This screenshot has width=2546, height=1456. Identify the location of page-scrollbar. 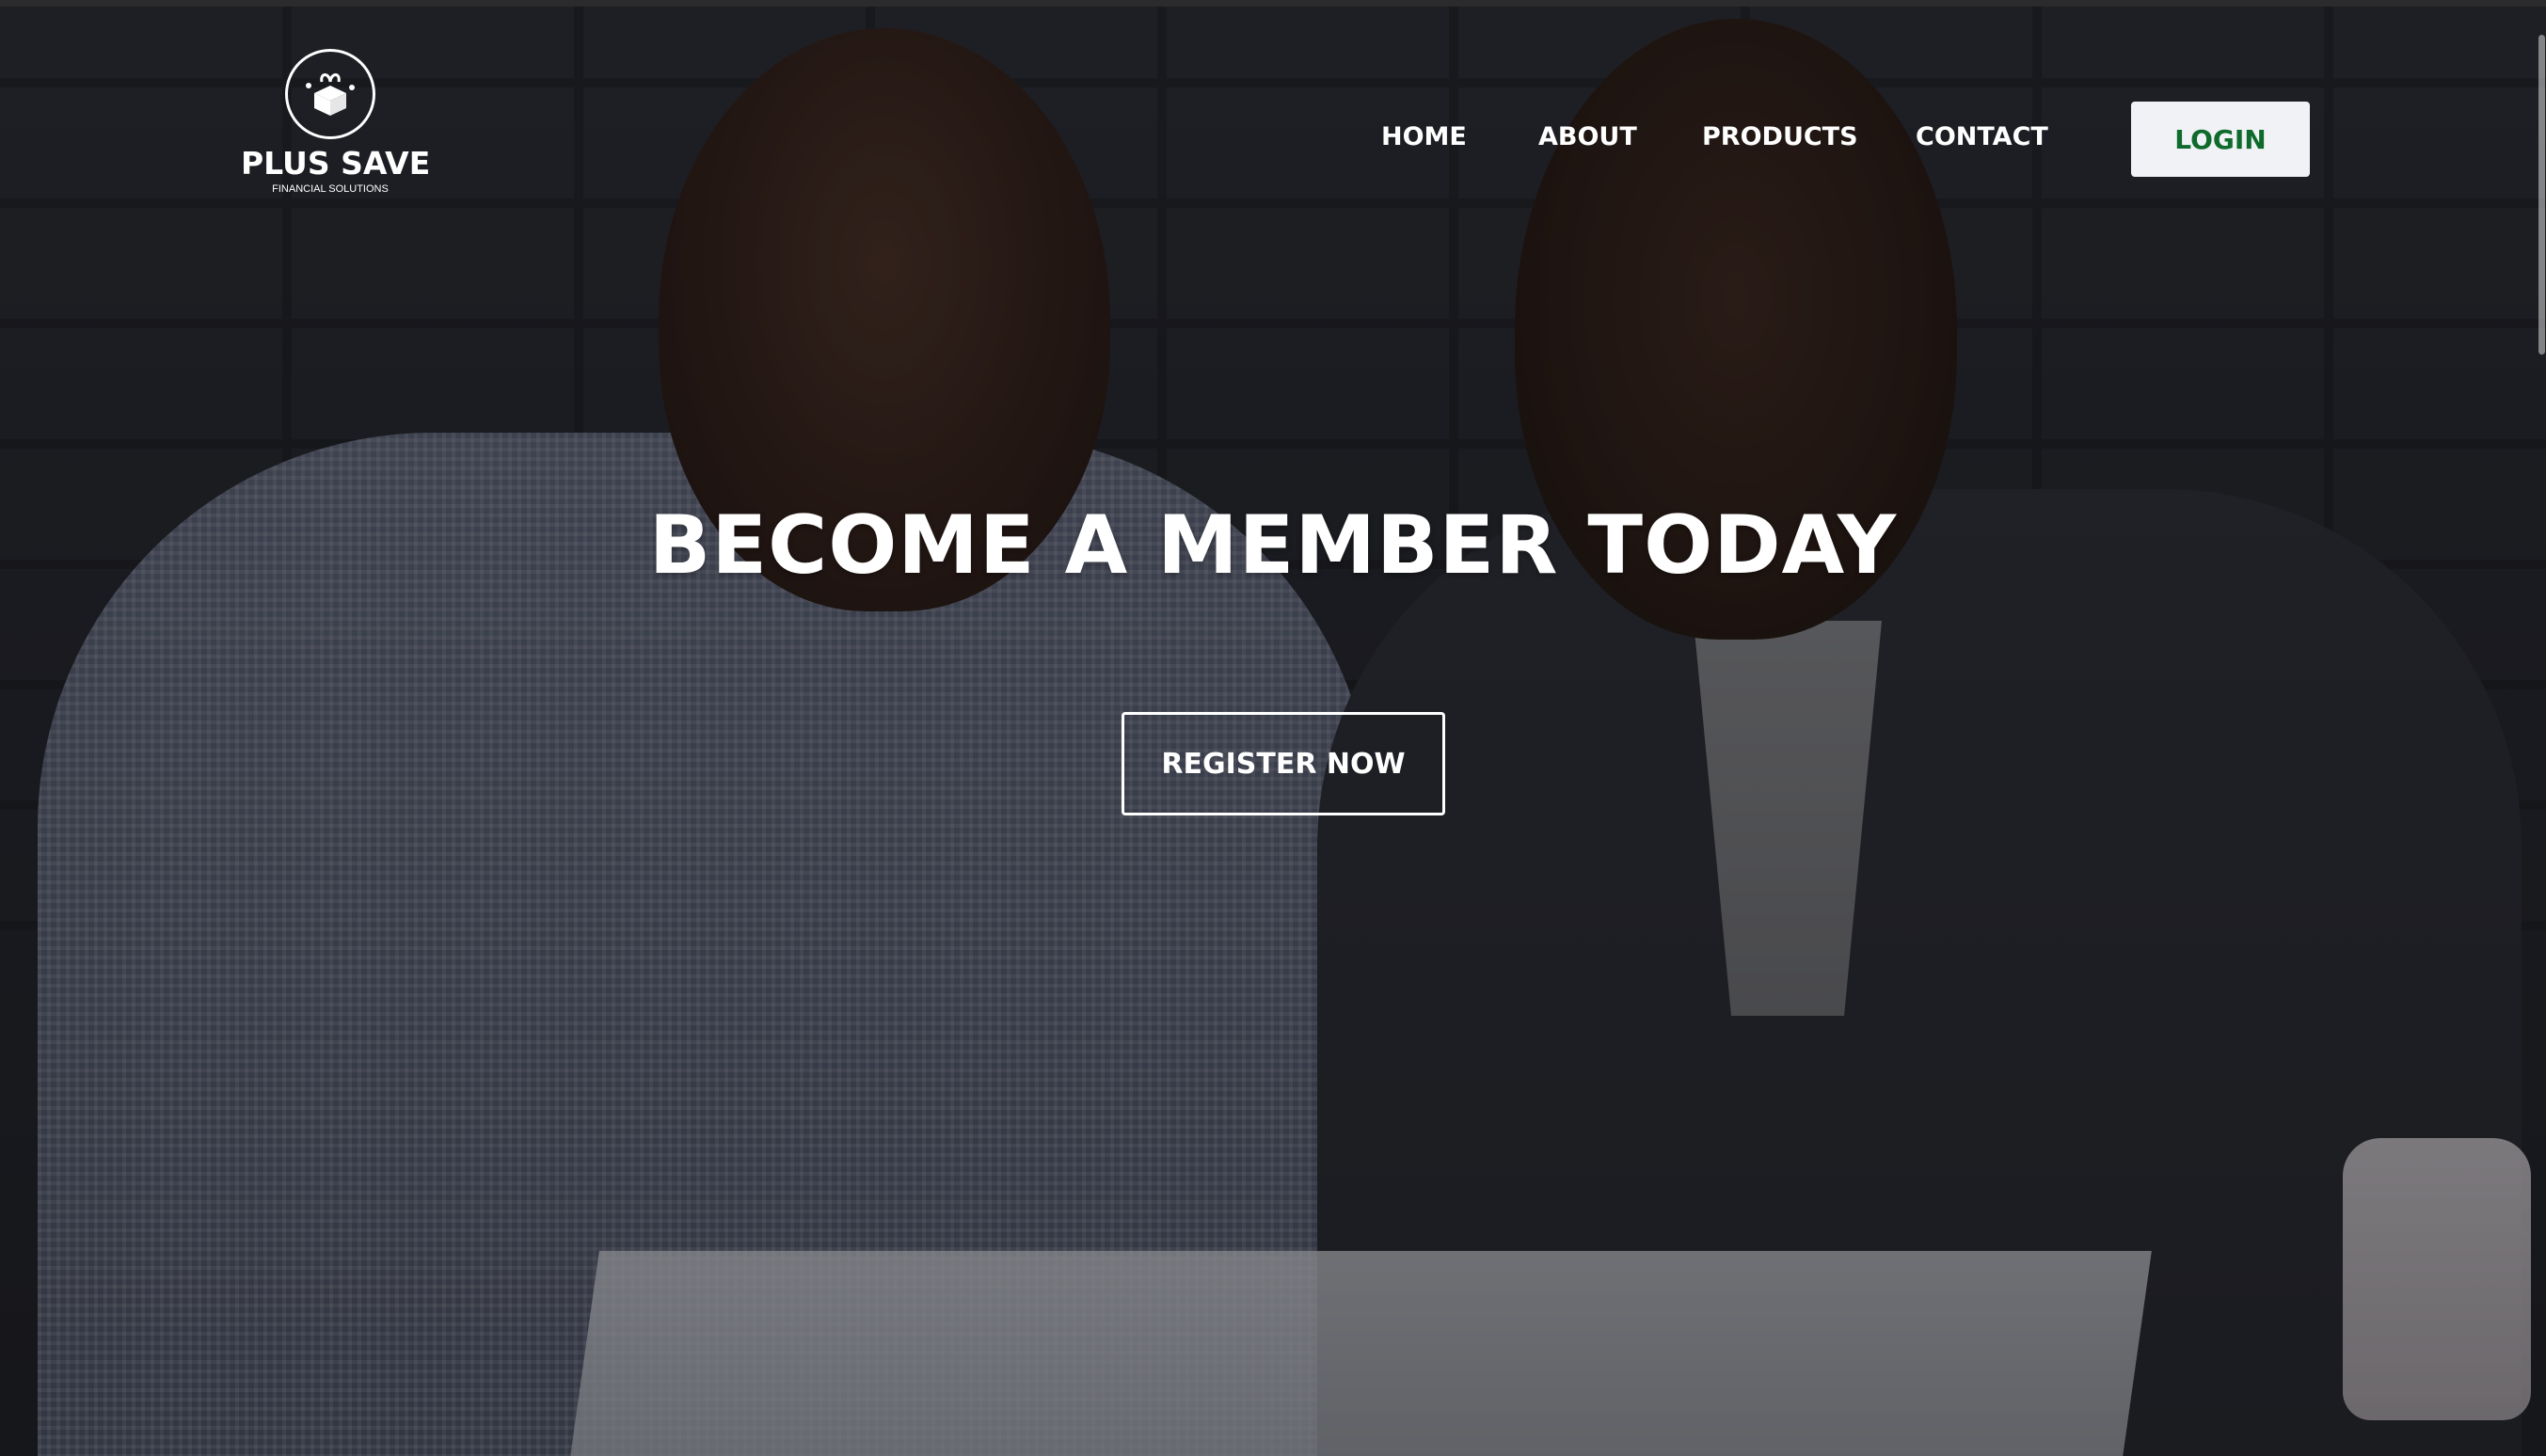
(2542, 731).